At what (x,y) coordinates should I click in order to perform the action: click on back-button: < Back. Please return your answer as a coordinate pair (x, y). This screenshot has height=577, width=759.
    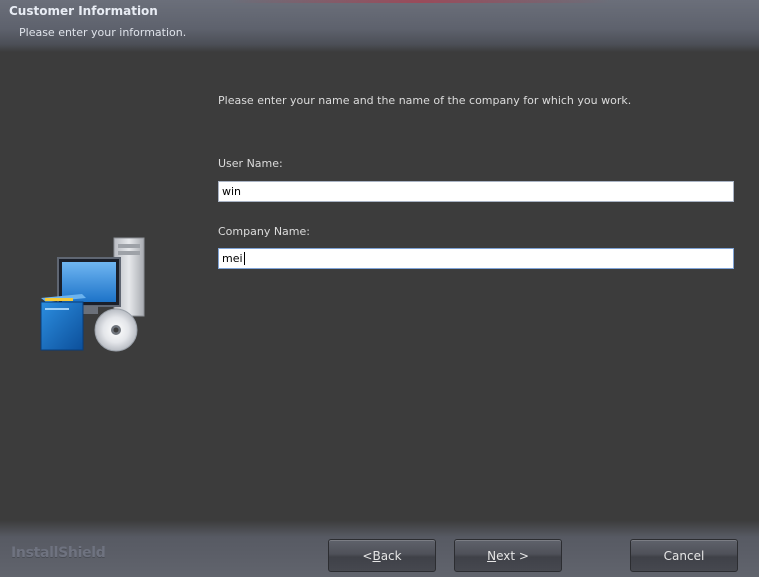
    Looking at the image, I should click on (382, 555).